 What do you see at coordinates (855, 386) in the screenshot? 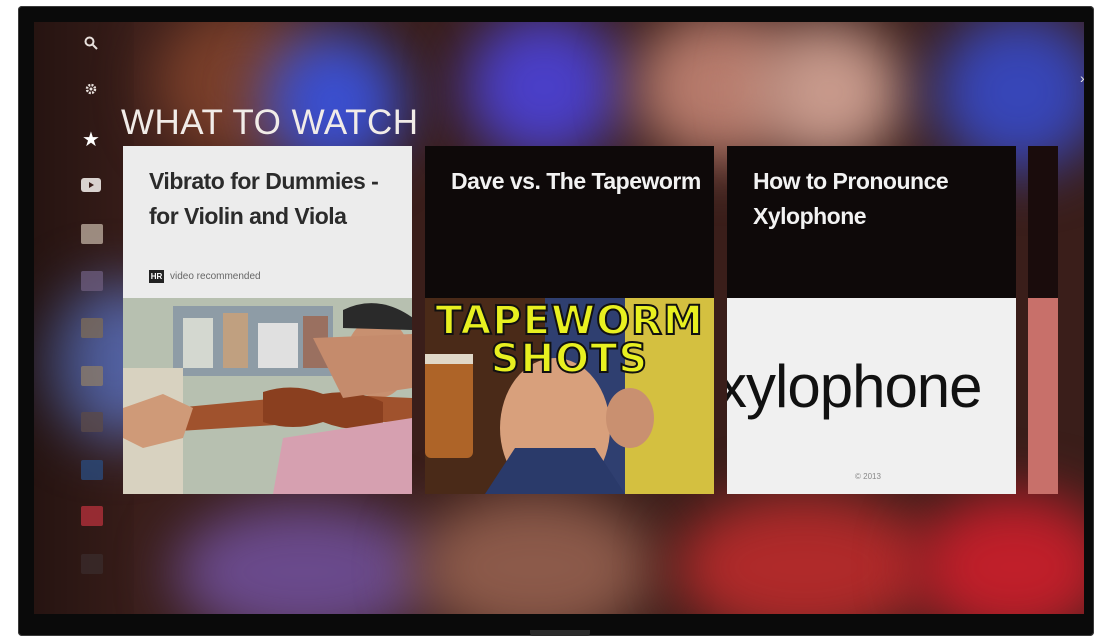
I see `thumbnail-caption: xylophone` at bounding box center [855, 386].